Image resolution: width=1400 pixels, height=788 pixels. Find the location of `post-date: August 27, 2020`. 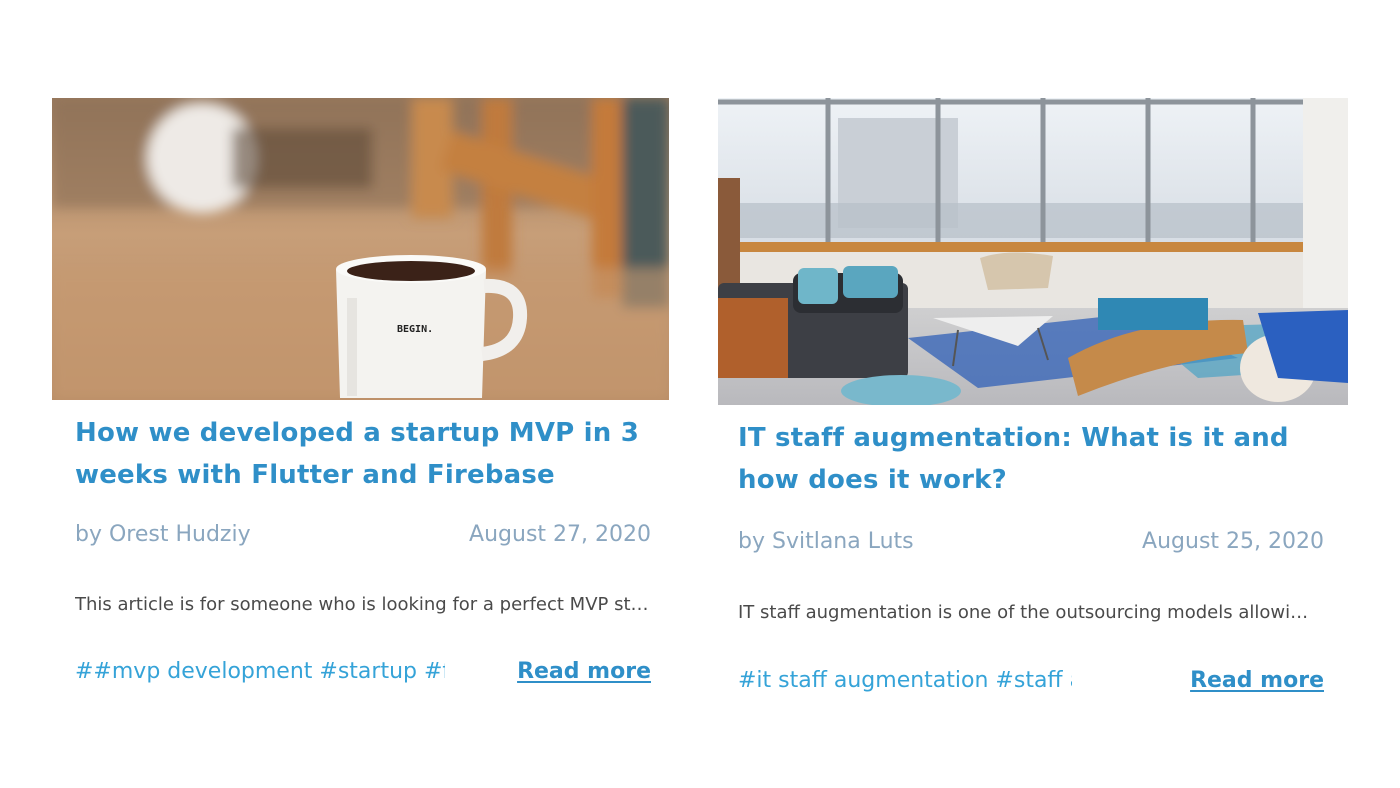

post-date: August 27, 2020 is located at coordinates (560, 534).